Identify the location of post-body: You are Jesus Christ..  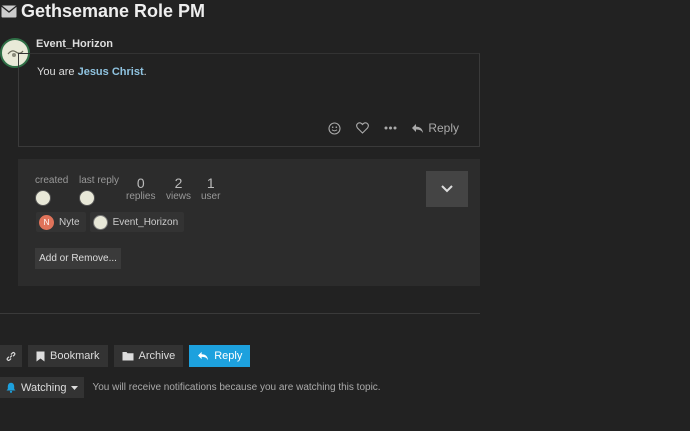
(92, 72).